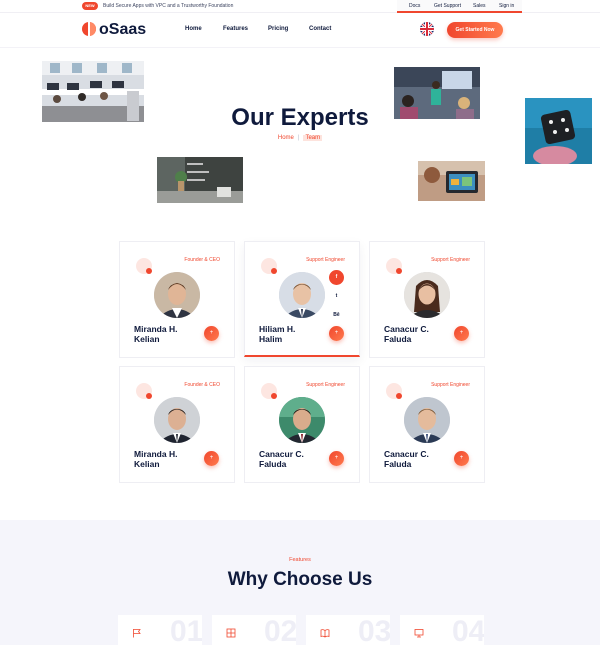 The height and width of the screenshot is (645, 600). Describe the element at coordinates (286, 138) in the screenshot. I see `breadcrumb-home-link: Home` at that location.